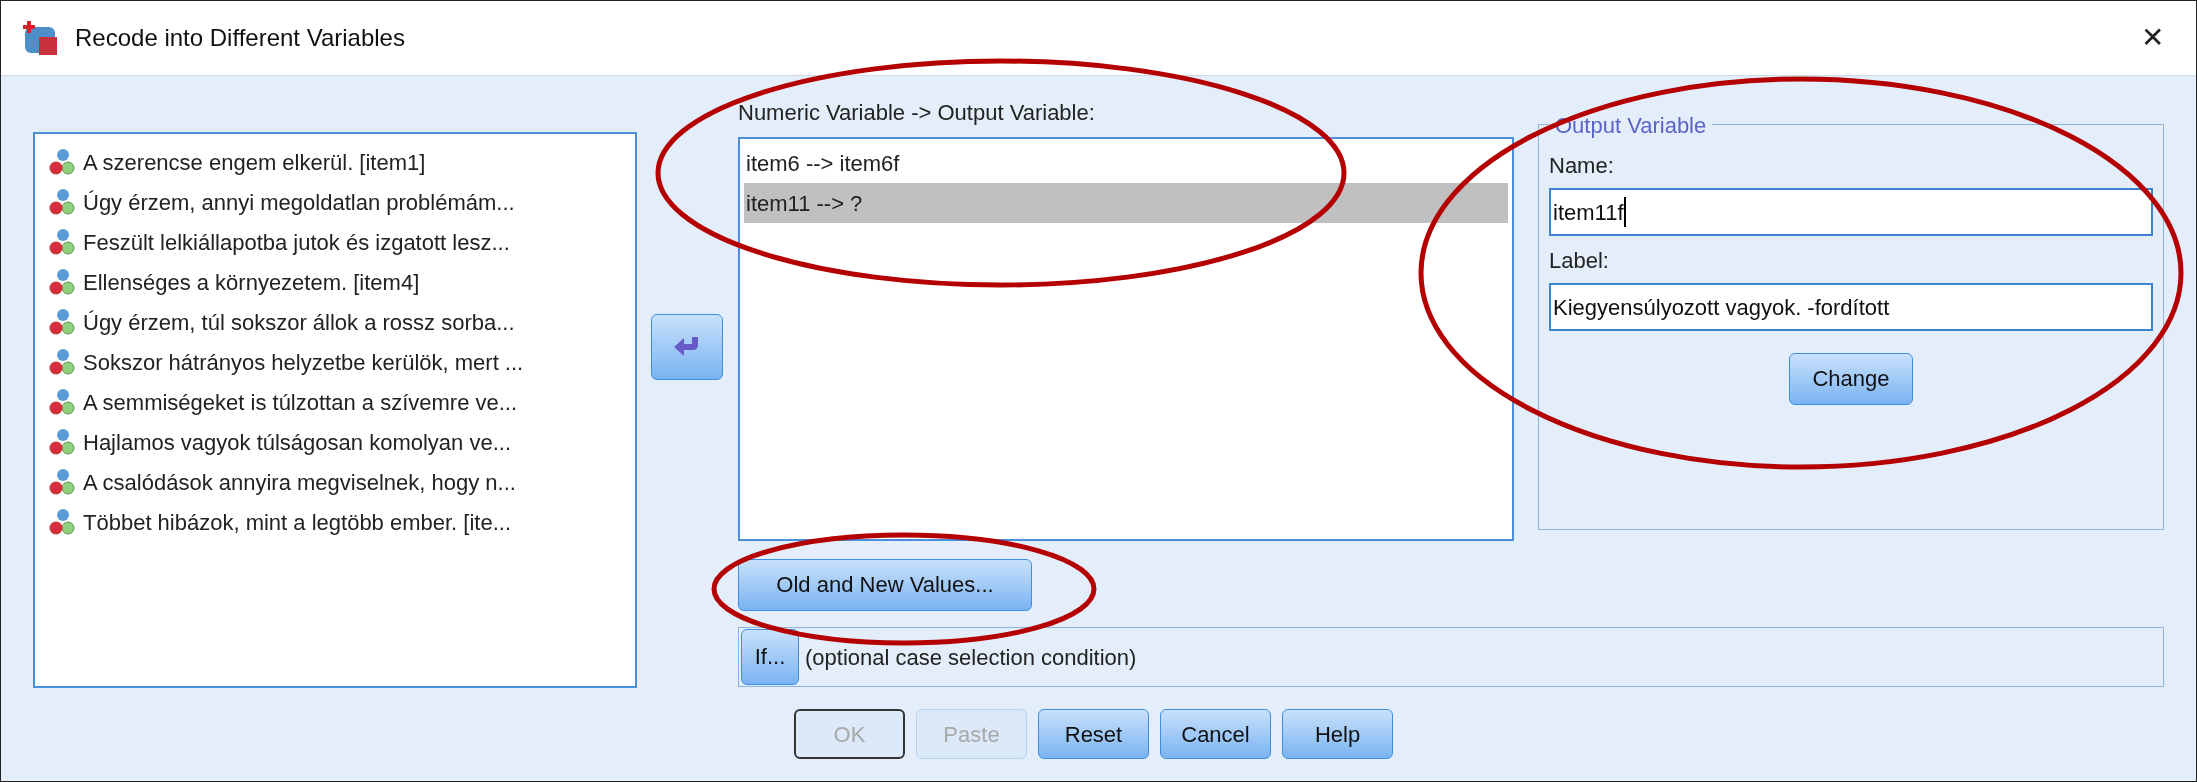 The image size is (2197, 782). Describe the element at coordinates (40, 38) in the screenshot. I see `app-icon` at that location.